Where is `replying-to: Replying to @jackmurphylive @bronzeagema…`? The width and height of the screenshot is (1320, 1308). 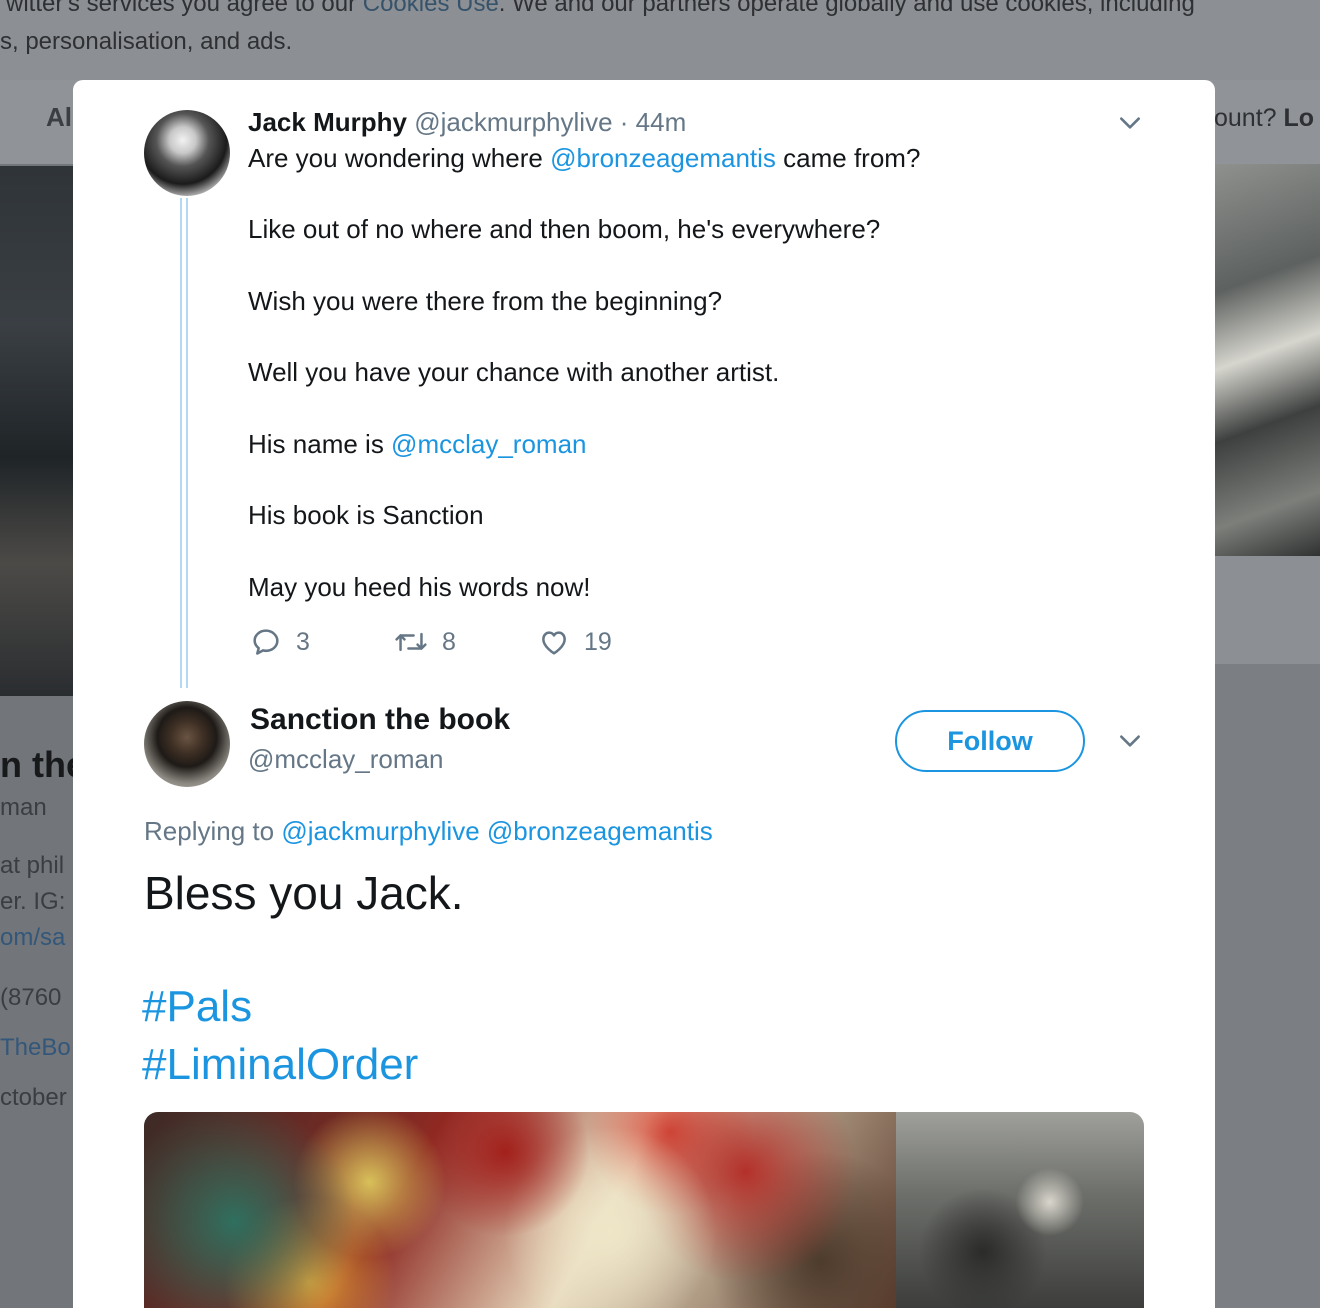
replying-to: Replying to @jackmurphylive @bronzeagema… is located at coordinates (428, 831).